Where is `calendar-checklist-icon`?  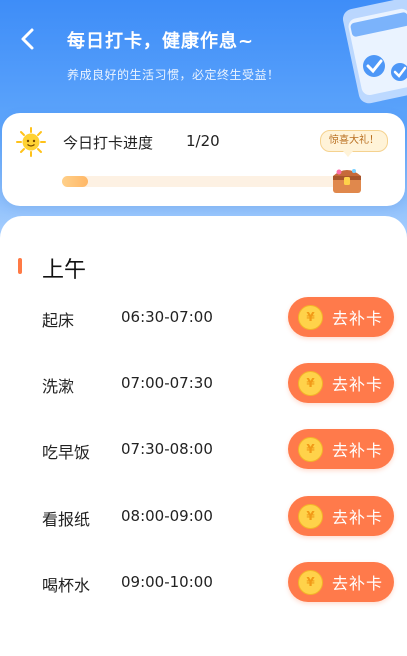
calendar-checklist-icon is located at coordinates (374, 52).